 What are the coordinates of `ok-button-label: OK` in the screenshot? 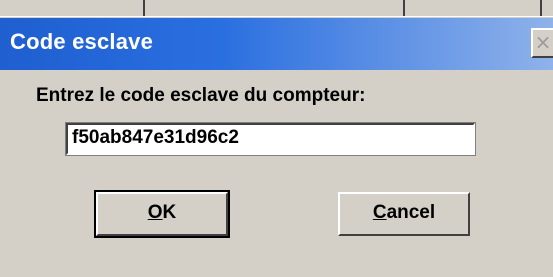 It's located at (162, 212).